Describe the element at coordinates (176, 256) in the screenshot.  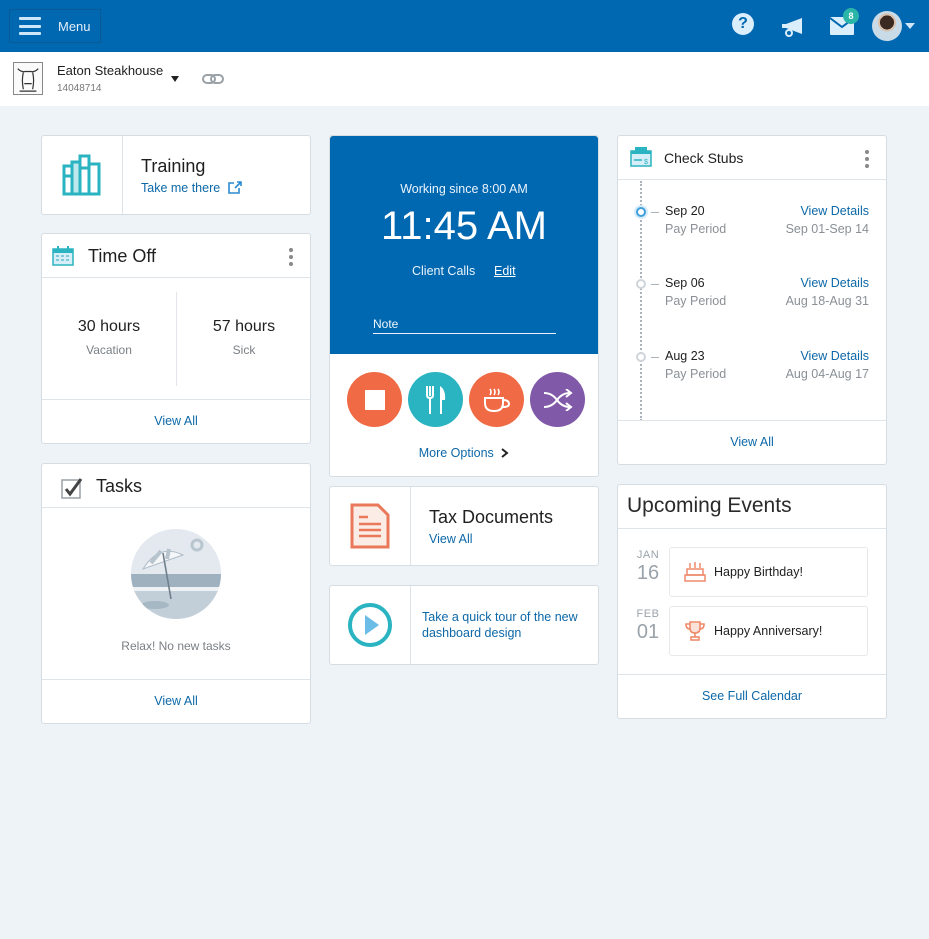
I see `time-off-header: Time Off` at that location.